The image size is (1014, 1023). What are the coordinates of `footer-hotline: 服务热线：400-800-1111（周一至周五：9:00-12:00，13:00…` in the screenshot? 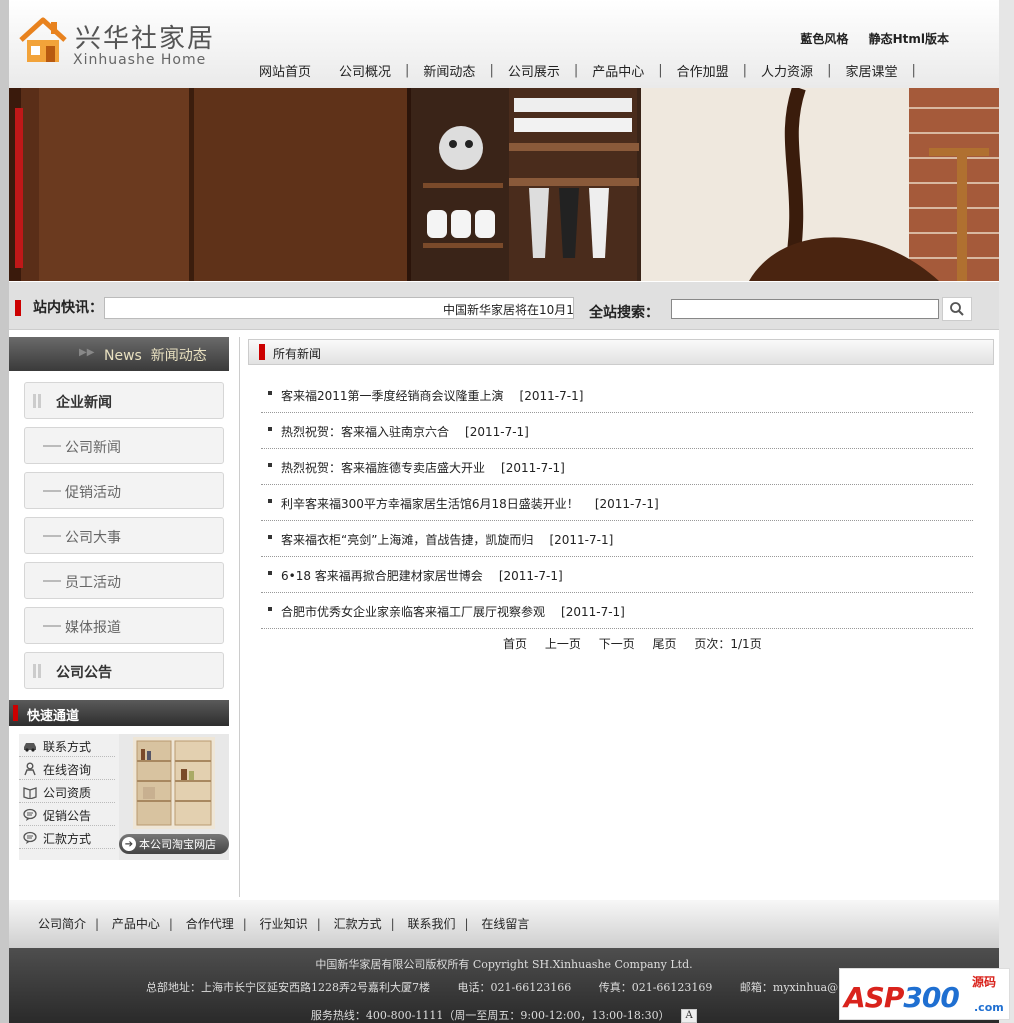 It's located at (490, 1015).